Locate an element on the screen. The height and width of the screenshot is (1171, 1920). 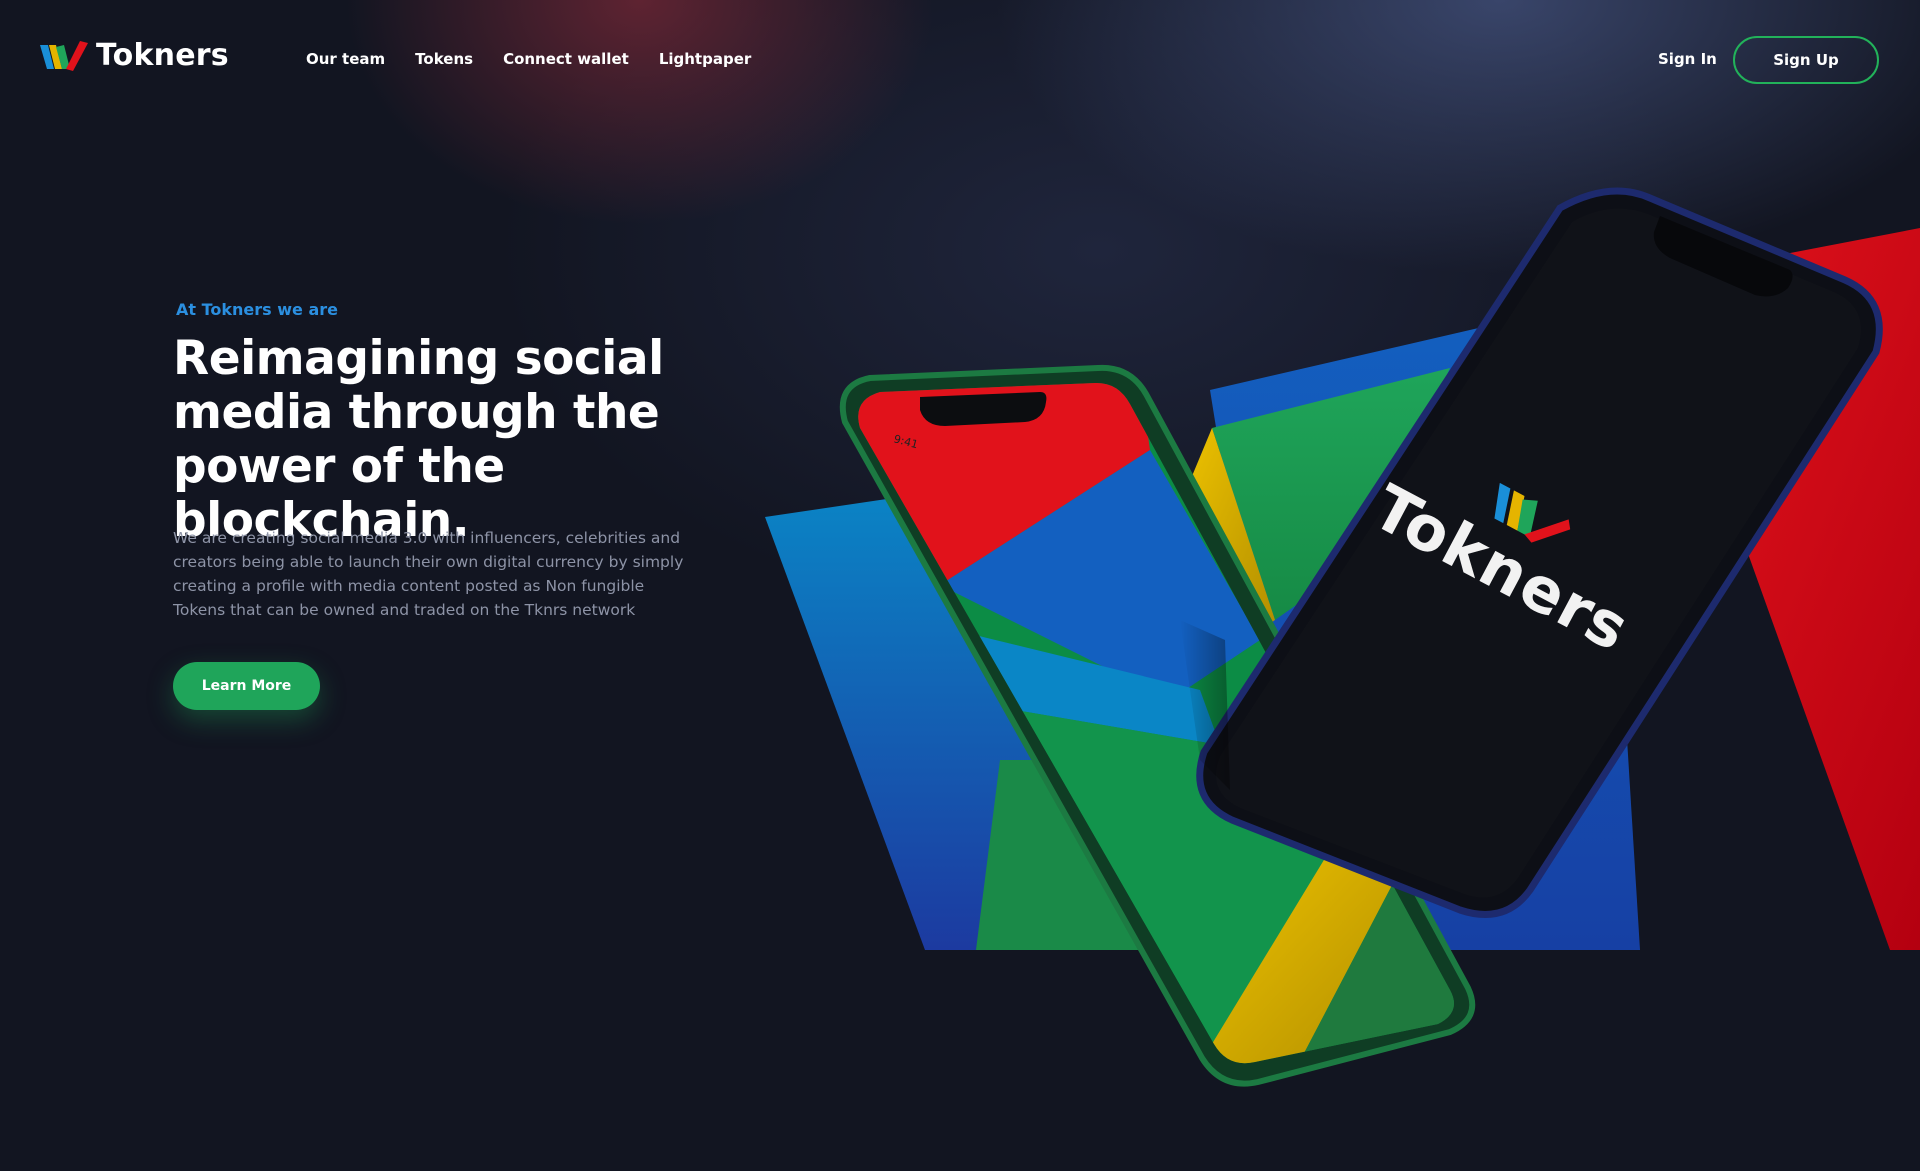
learn-more-button: Learn More is located at coordinates (246, 686).